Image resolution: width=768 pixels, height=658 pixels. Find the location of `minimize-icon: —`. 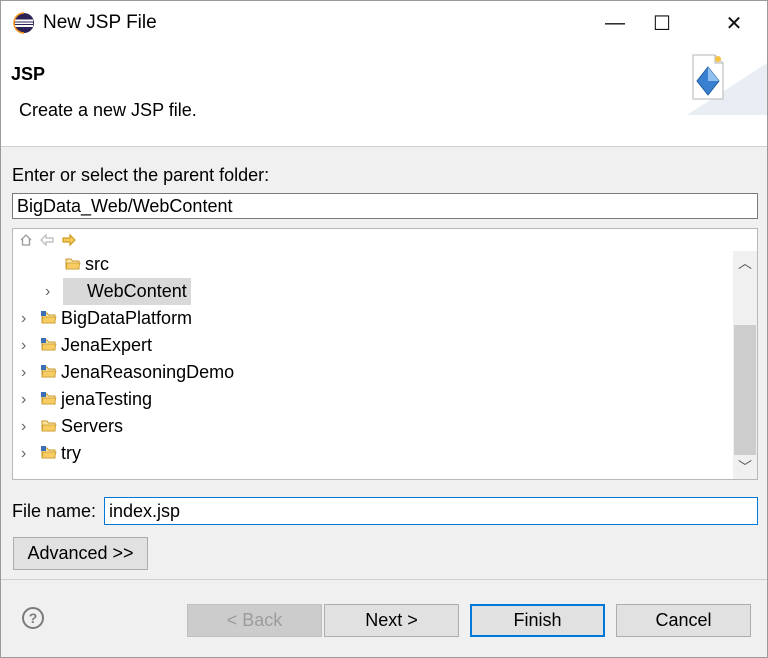

minimize-icon: — is located at coordinates (615, 22).